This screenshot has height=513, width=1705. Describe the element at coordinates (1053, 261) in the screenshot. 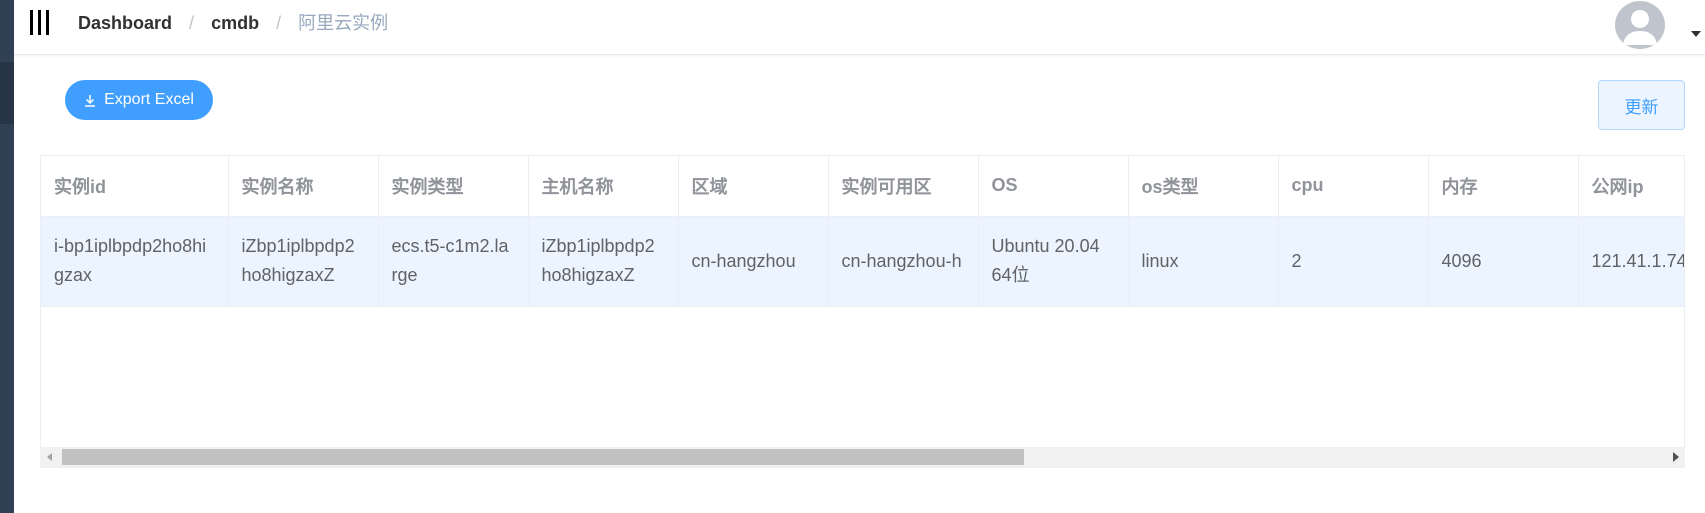

I see `cell-os: Ubuntu 20.04 64位` at that location.